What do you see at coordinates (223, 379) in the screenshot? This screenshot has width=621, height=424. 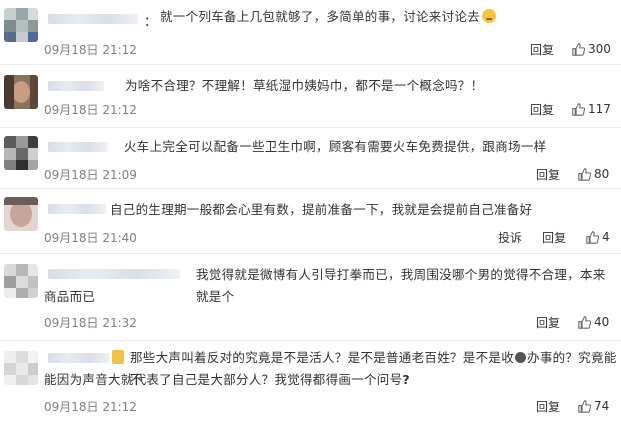 I see `comment-text-line: 能因为声音大就代表了自己是大部分人？我觉得都得画一个问号` at bounding box center [223, 379].